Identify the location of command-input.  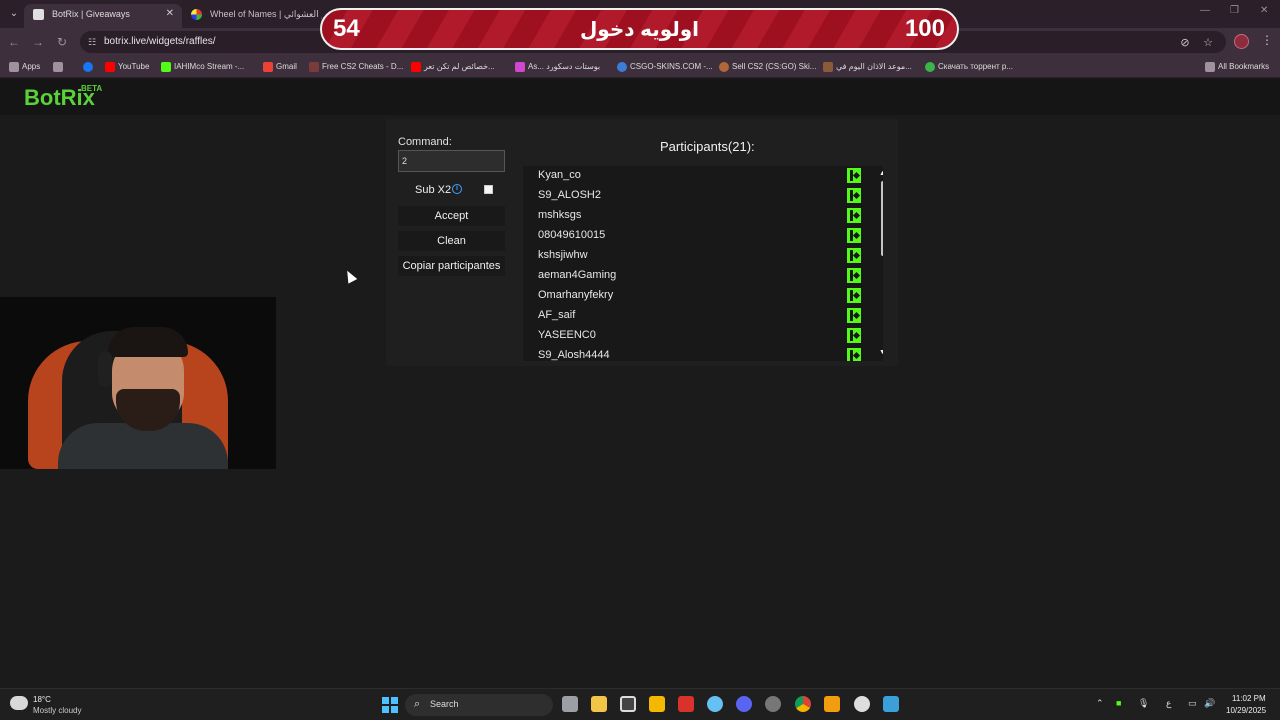
(451, 161).